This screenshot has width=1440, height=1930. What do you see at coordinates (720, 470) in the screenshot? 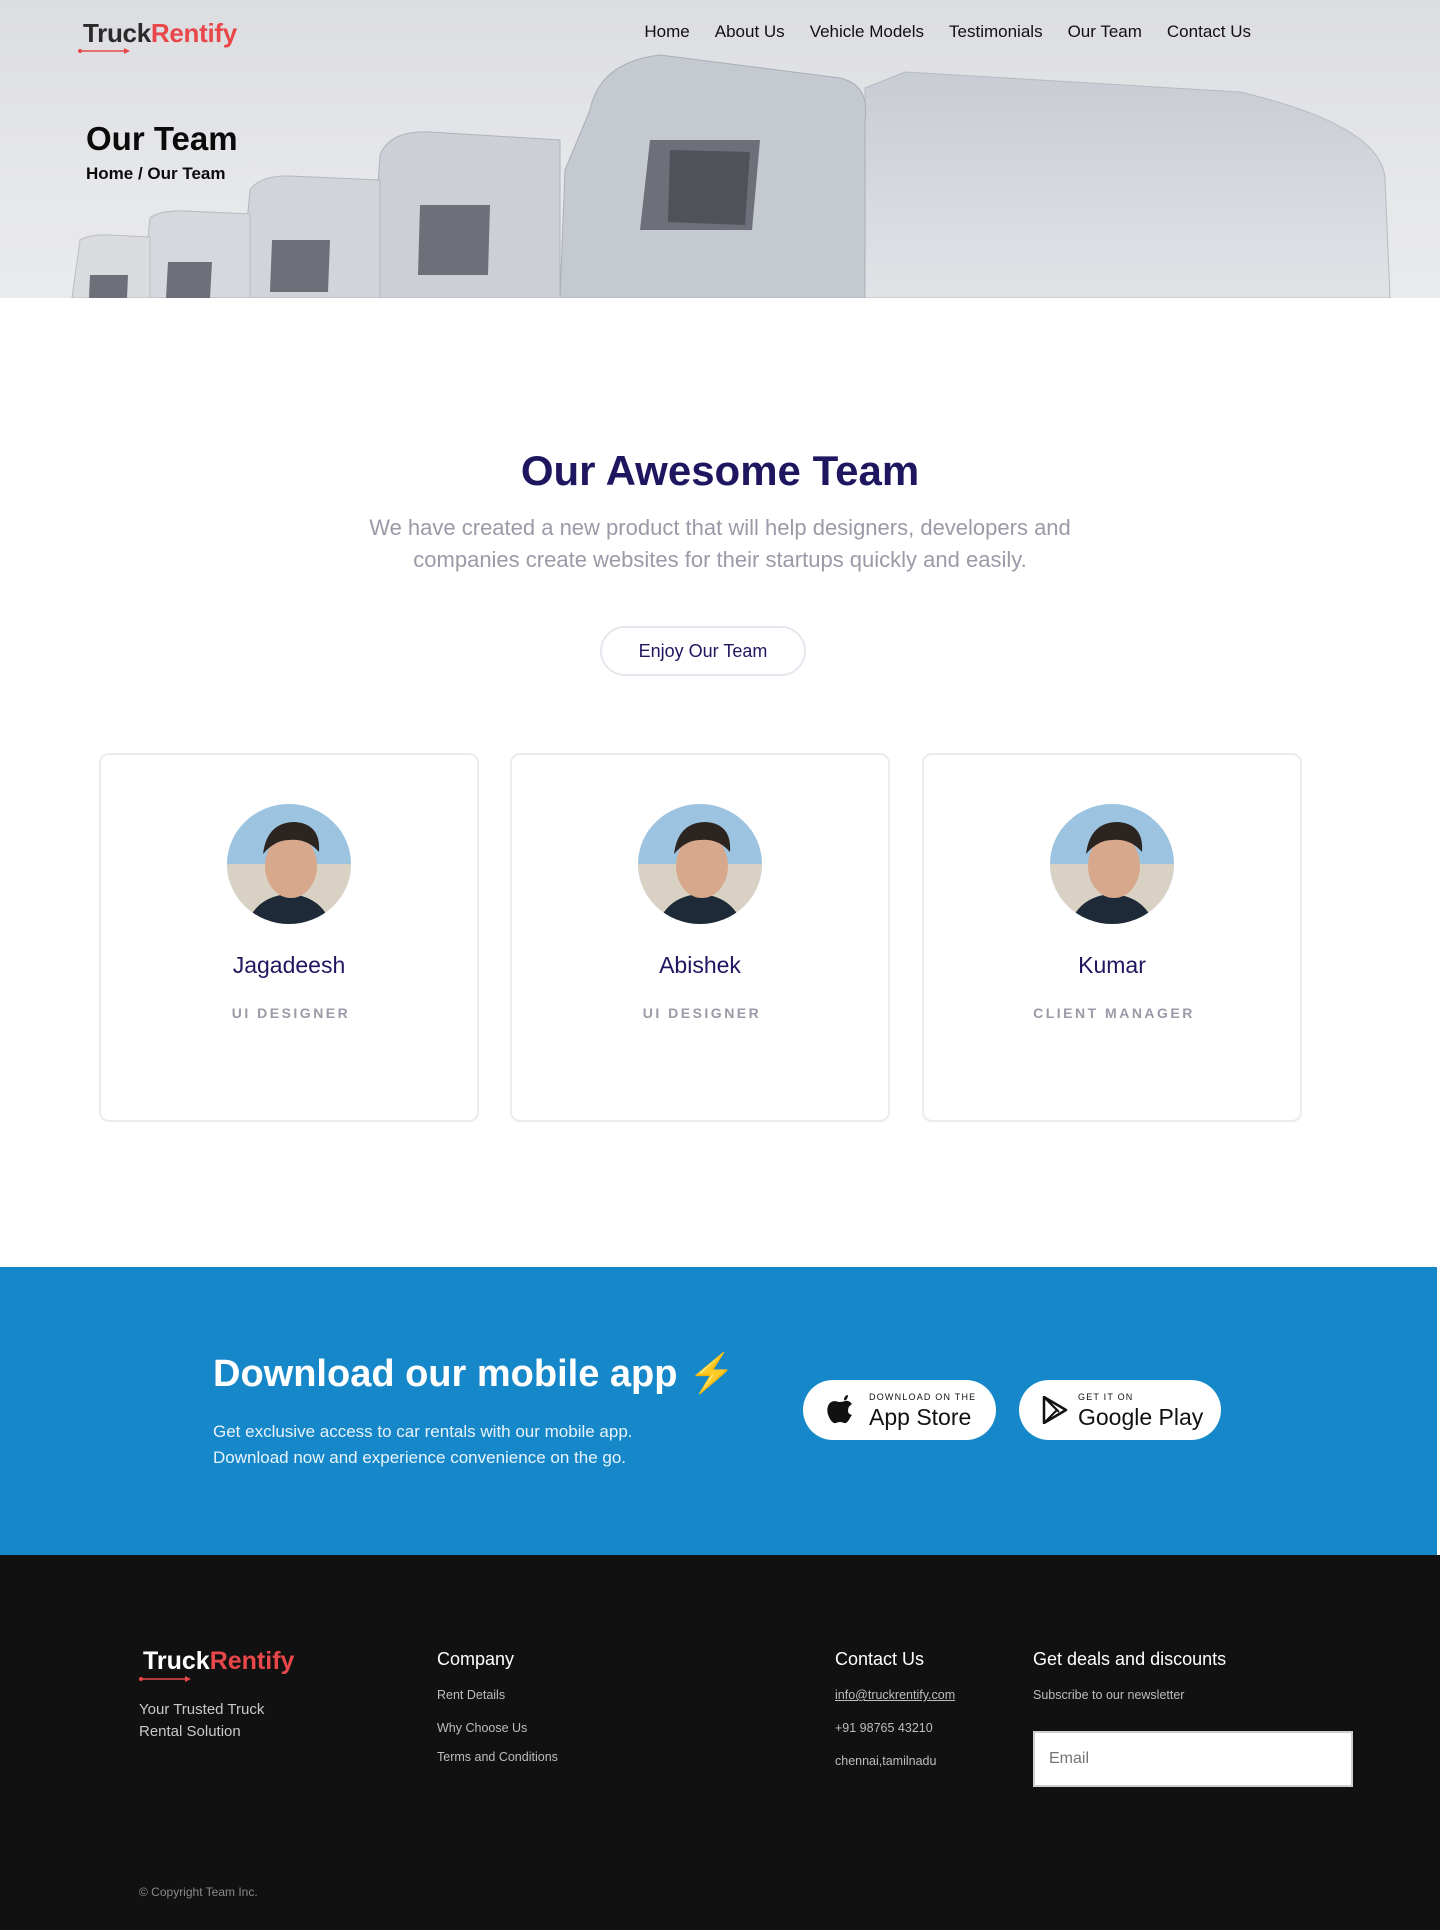
I see `team-heading: Our Awesome Team` at bounding box center [720, 470].